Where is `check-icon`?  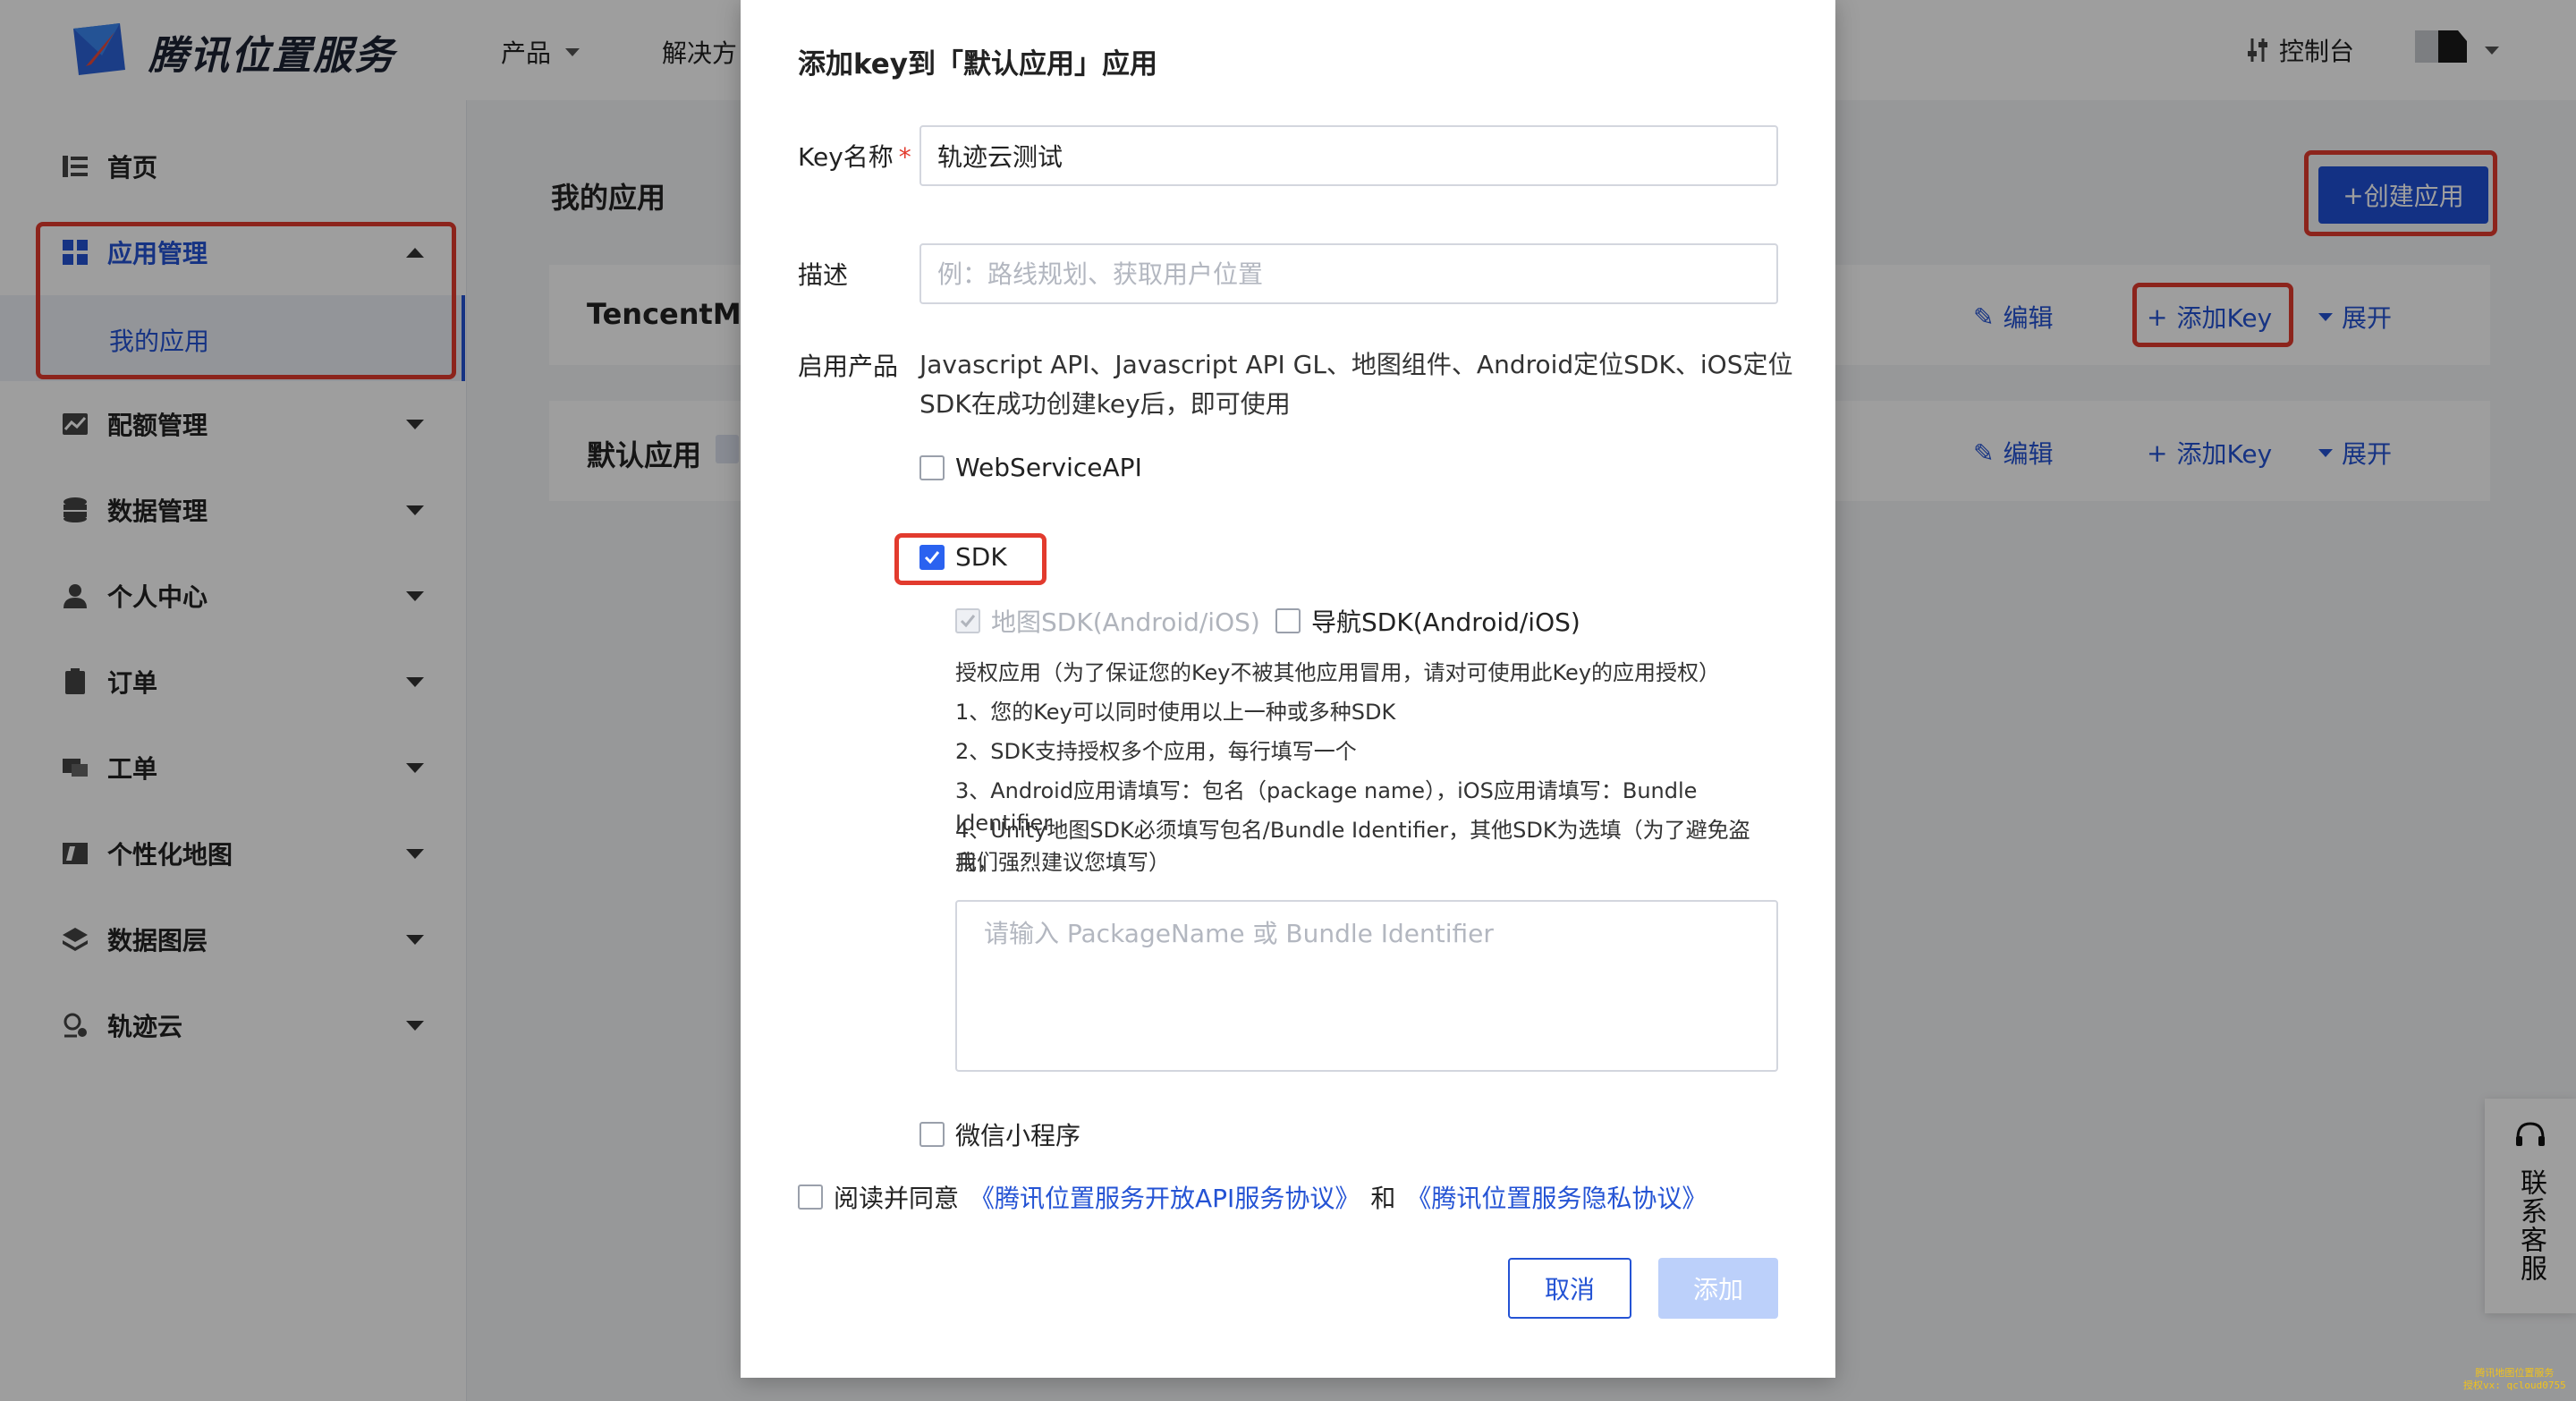
check-icon is located at coordinates (968, 621).